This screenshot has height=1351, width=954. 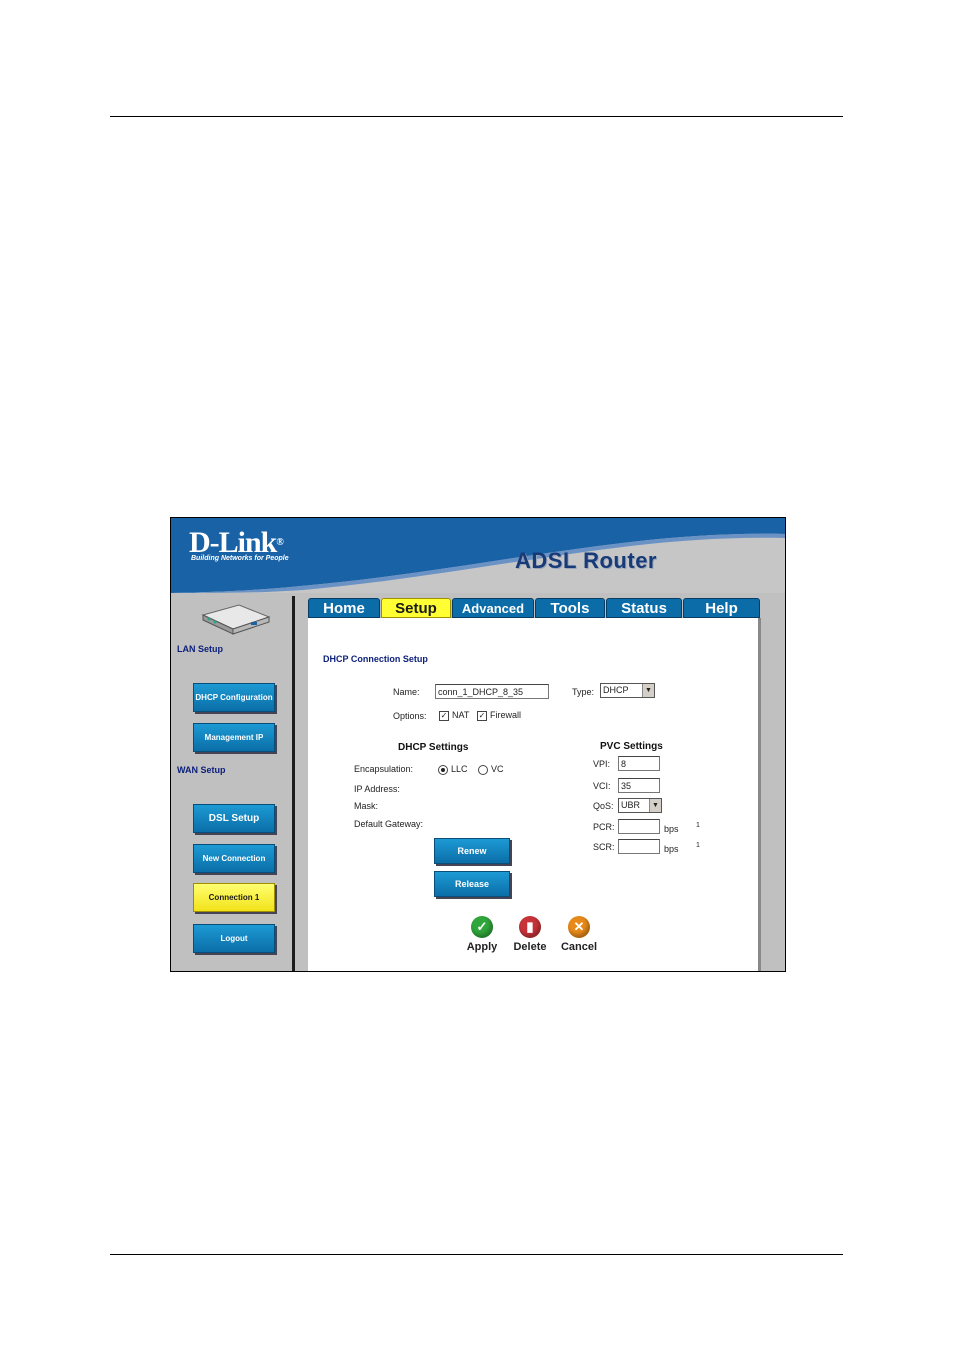 I want to click on dlink-logo: D-Link®, so click(x=236, y=542).